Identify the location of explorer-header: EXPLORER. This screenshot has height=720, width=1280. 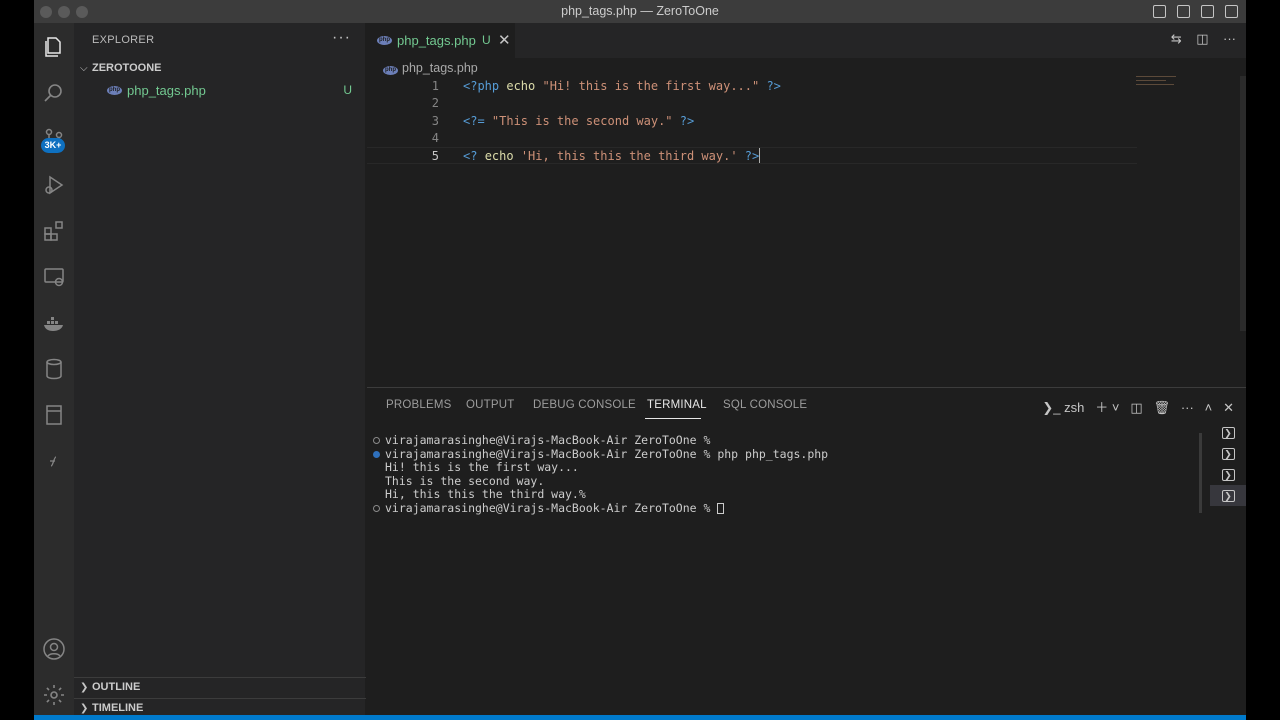
(123, 40).